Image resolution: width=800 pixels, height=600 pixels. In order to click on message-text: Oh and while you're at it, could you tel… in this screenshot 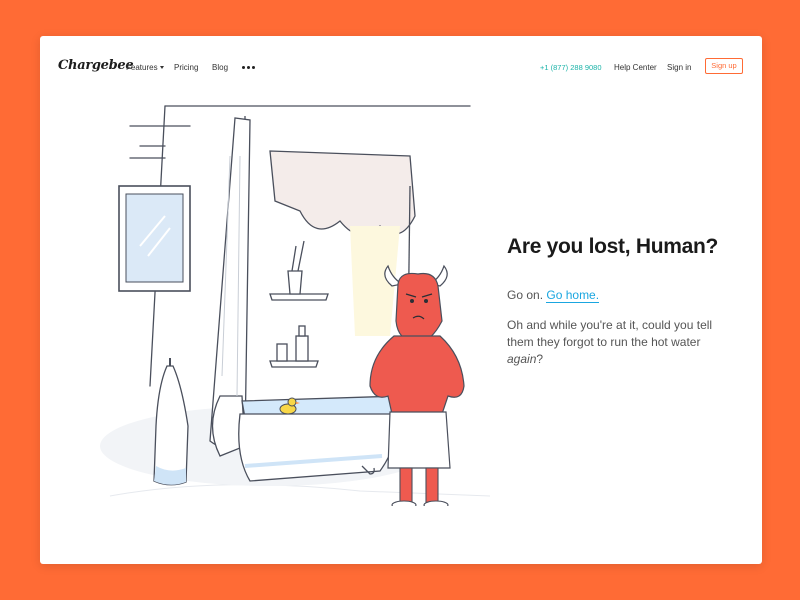, I will do `click(610, 333)`.